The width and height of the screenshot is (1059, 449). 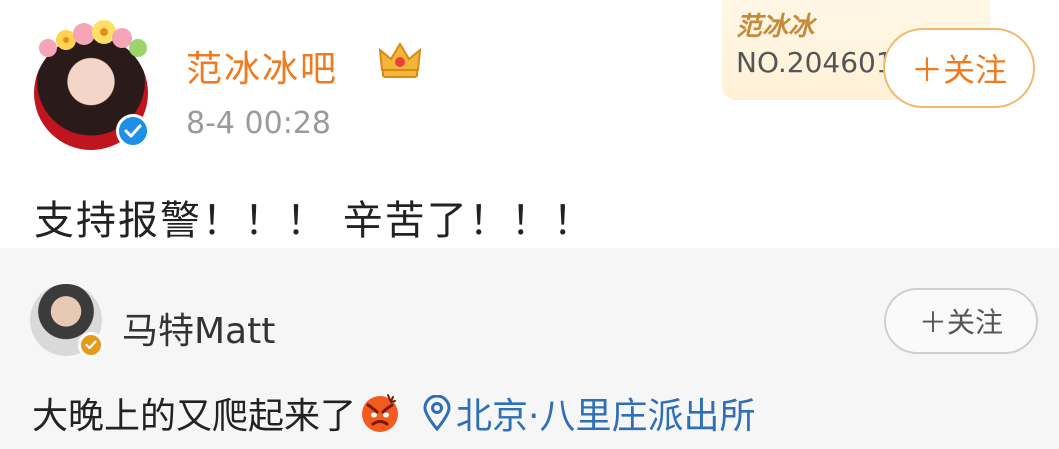 What do you see at coordinates (959, 68) in the screenshot?
I see `follow-button: ＋关注` at bounding box center [959, 68].